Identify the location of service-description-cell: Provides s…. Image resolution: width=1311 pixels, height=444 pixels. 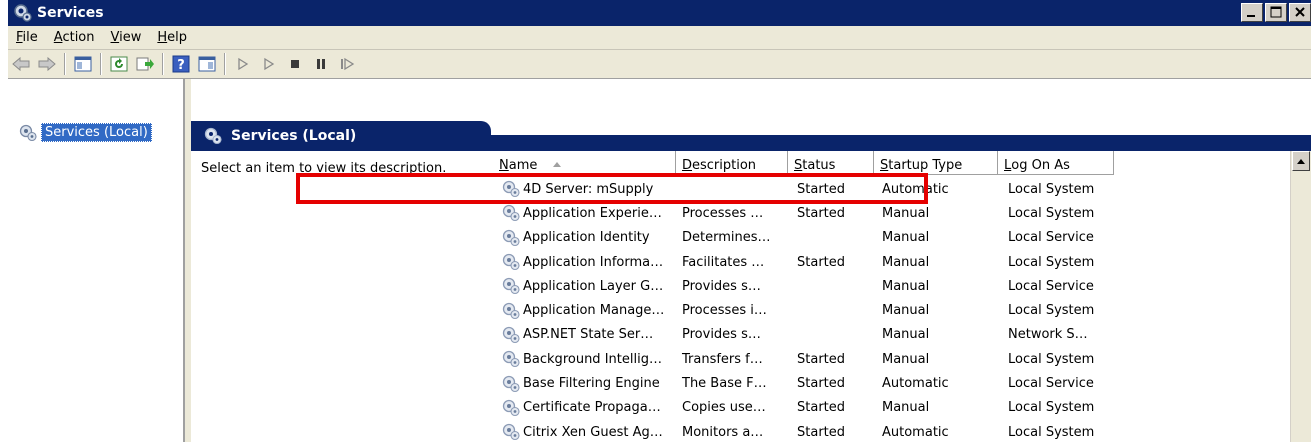
(721, 335).